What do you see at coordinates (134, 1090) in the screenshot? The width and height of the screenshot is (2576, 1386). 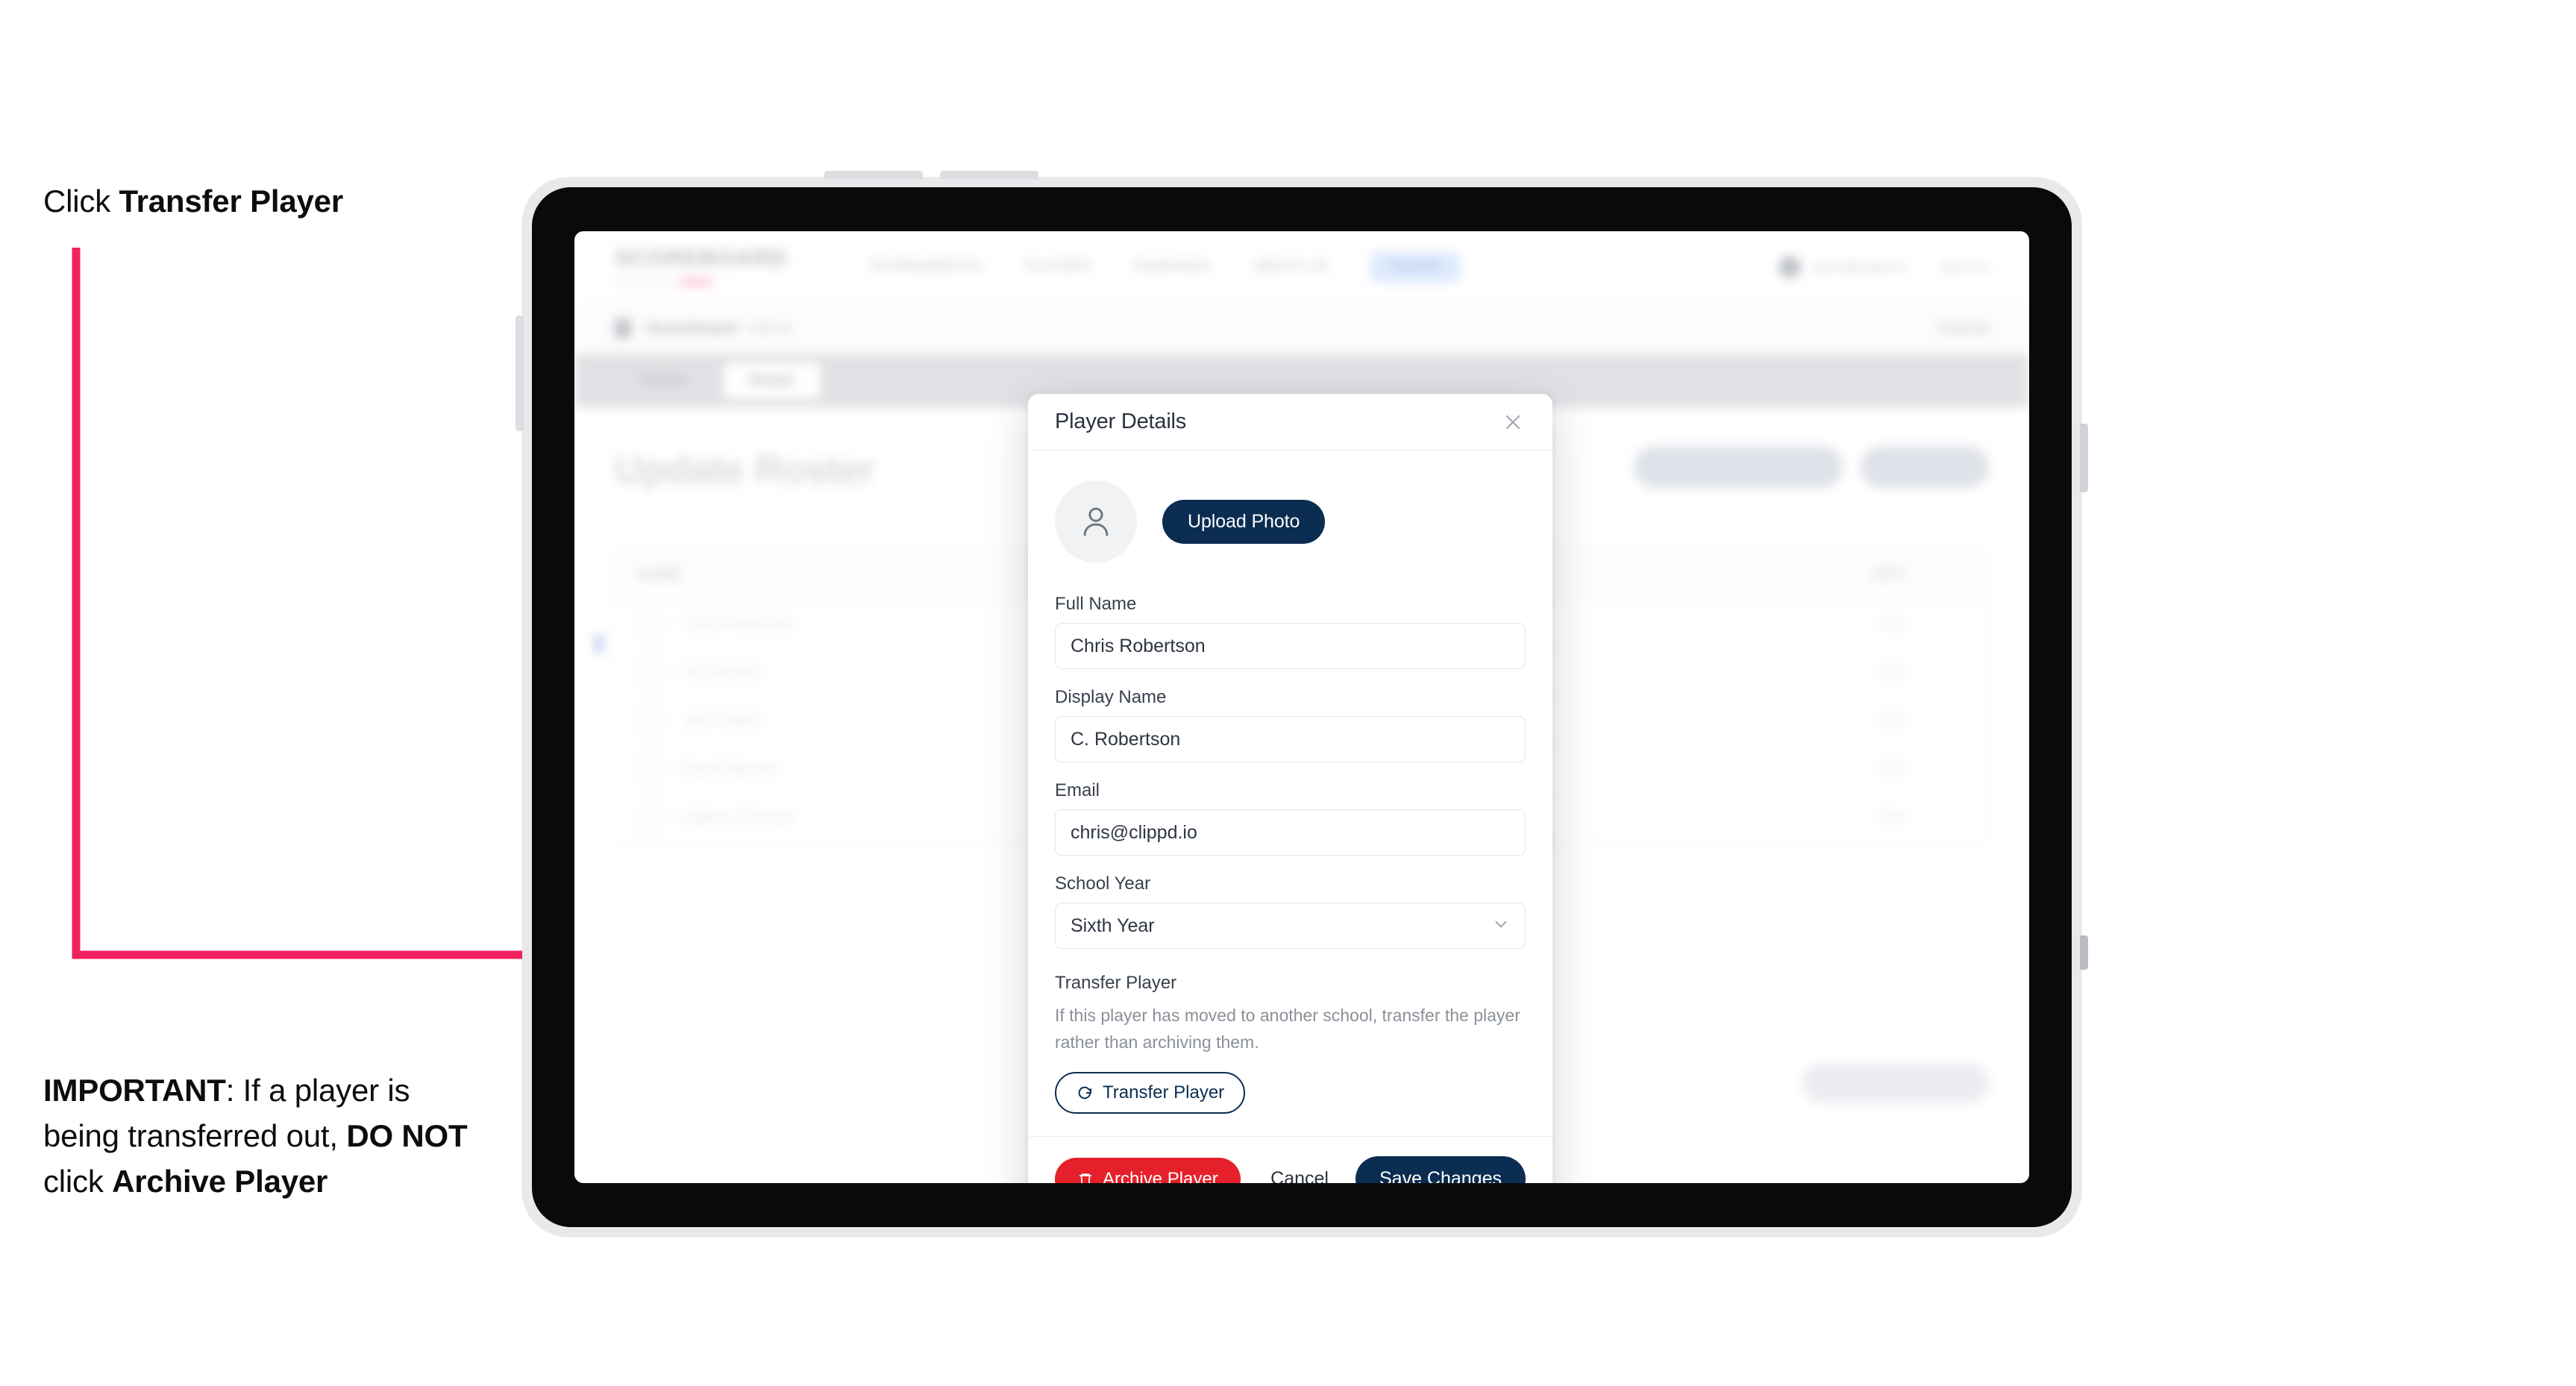 I see `annotation-bottom-bold1: IMPORTANT` at bounding box center [134, 1090].